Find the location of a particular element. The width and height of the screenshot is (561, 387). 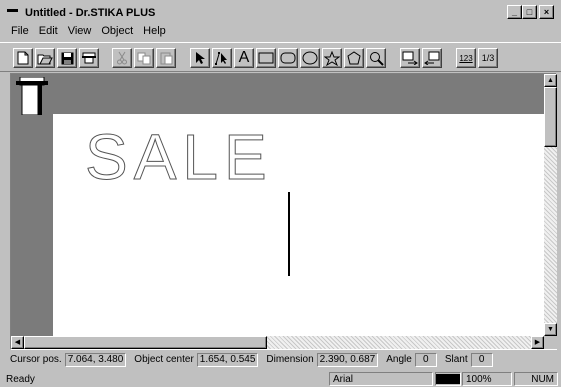

minimize-button: _ is located at coordinates (514, 12).